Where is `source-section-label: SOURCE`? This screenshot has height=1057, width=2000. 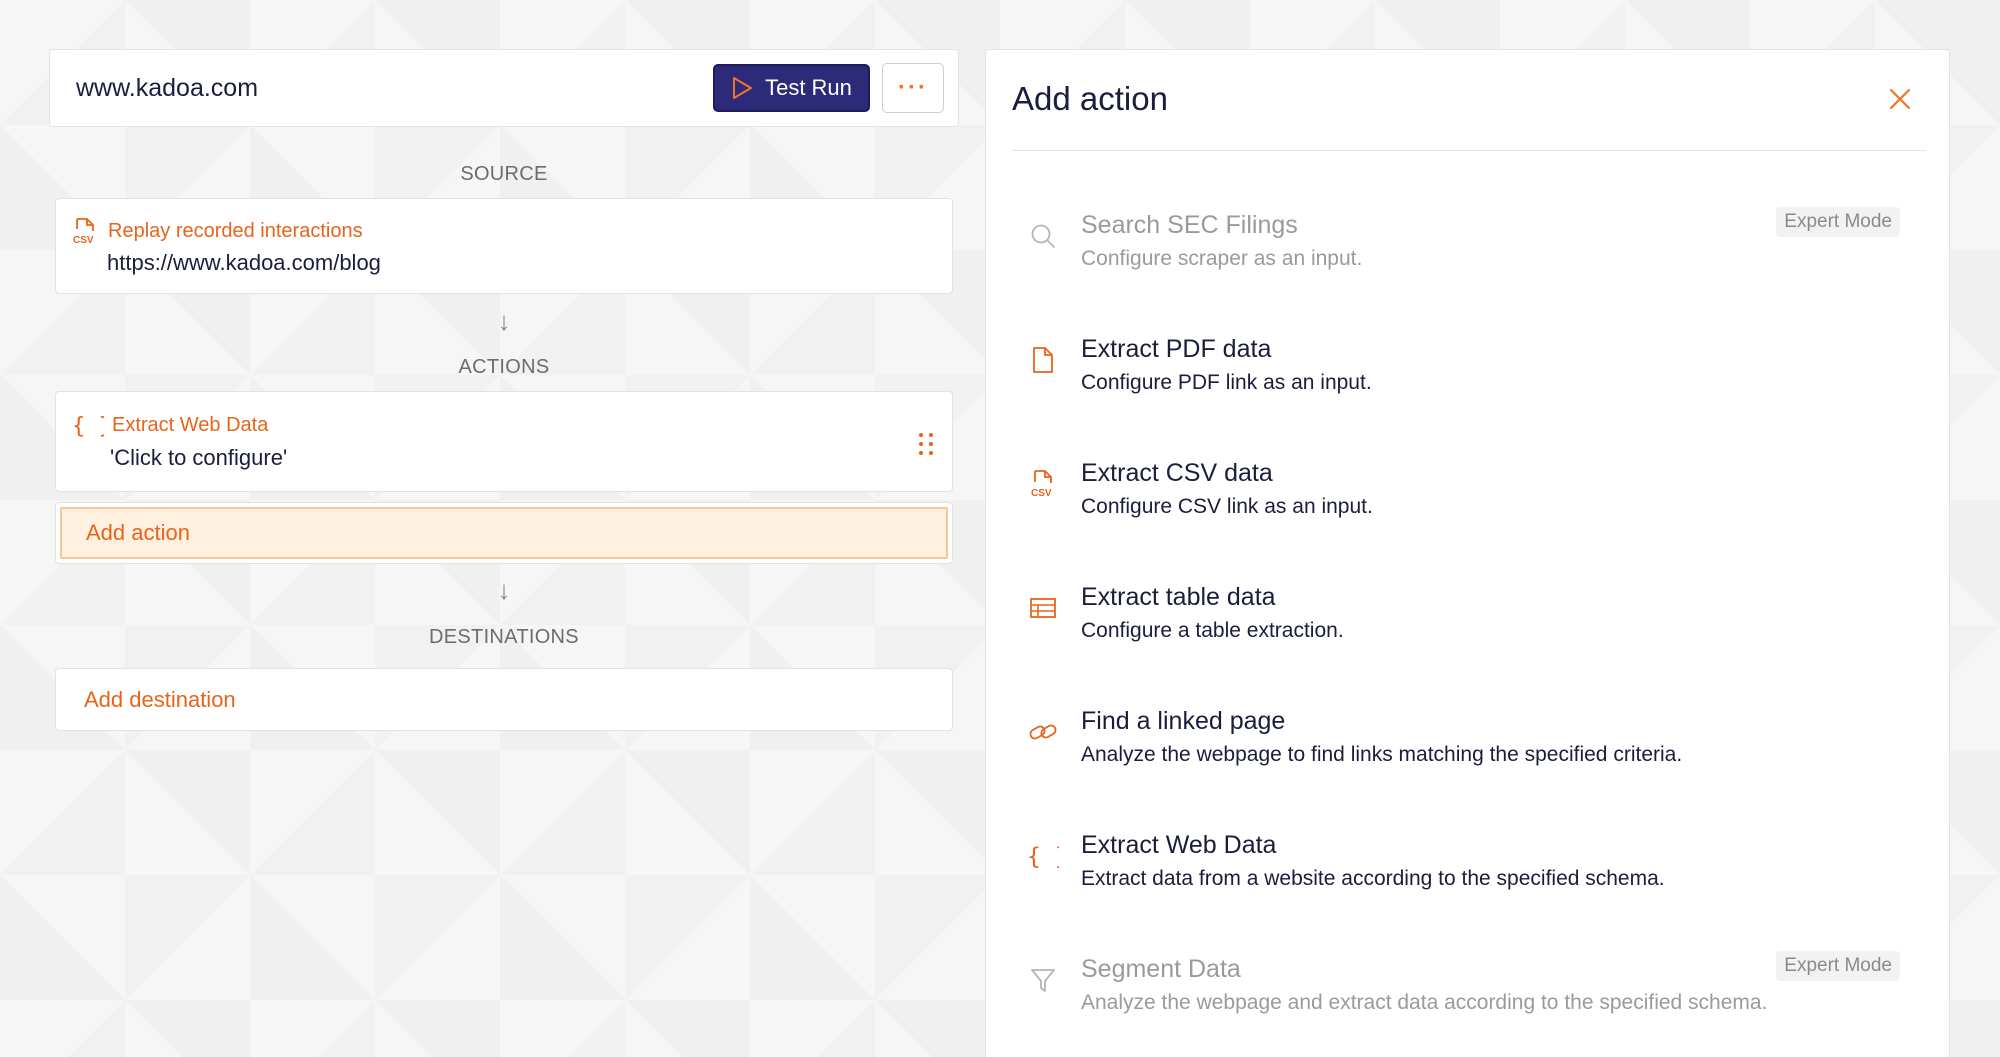
source-section-label: SOURCE is located at coordinates (504, 174).